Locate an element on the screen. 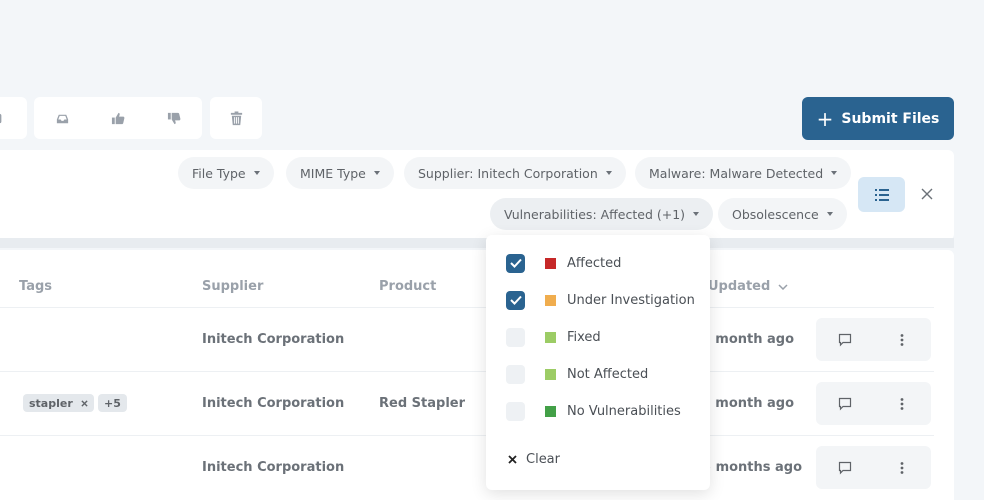 The width and height of the screenshot is (984, 500). option-label: Under Investigation is located at coordinates (631, 300).